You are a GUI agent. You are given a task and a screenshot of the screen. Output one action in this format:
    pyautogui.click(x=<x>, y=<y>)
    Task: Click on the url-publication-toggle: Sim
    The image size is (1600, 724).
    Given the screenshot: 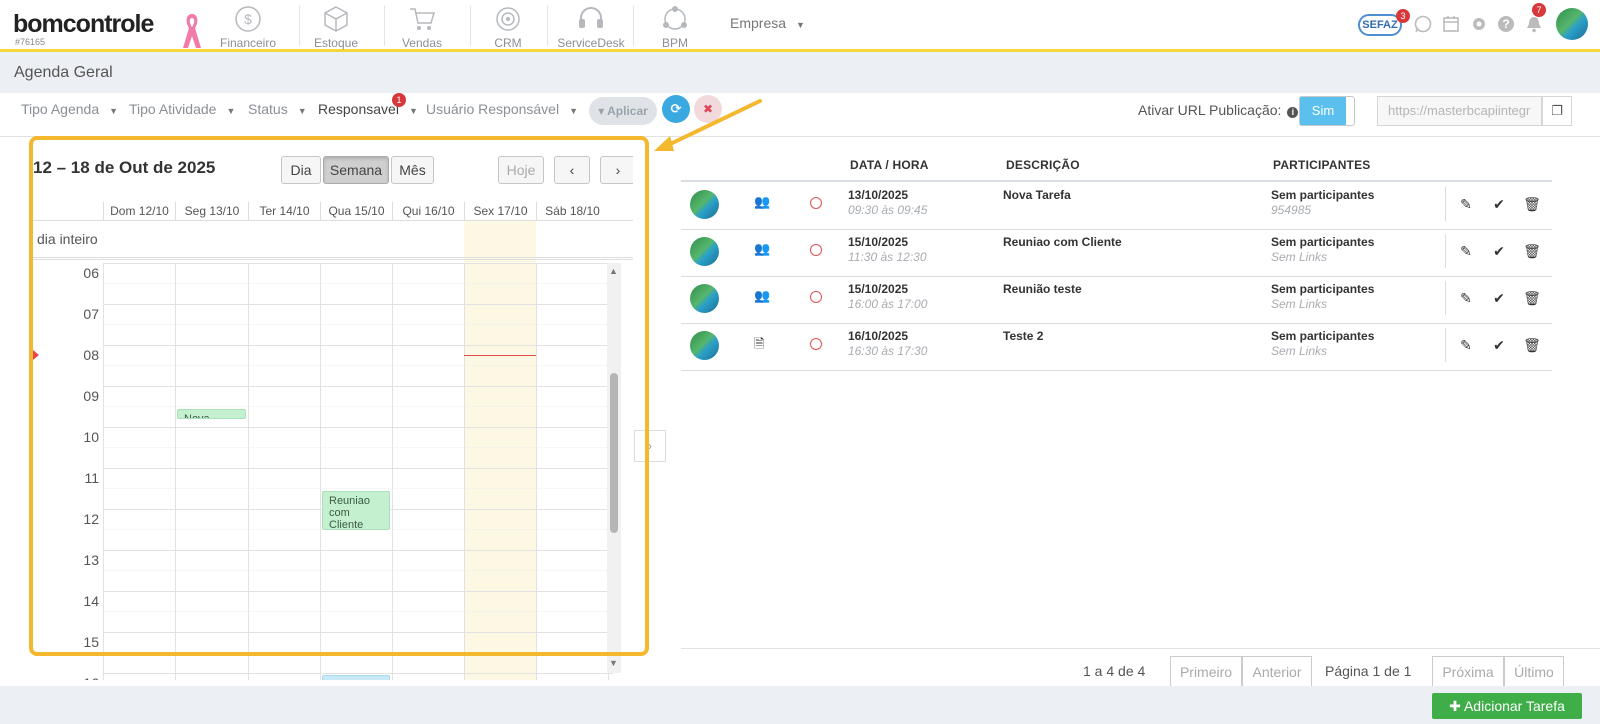 What is the action you would take?
    pyautogui.click(x=1327, y=111)
    